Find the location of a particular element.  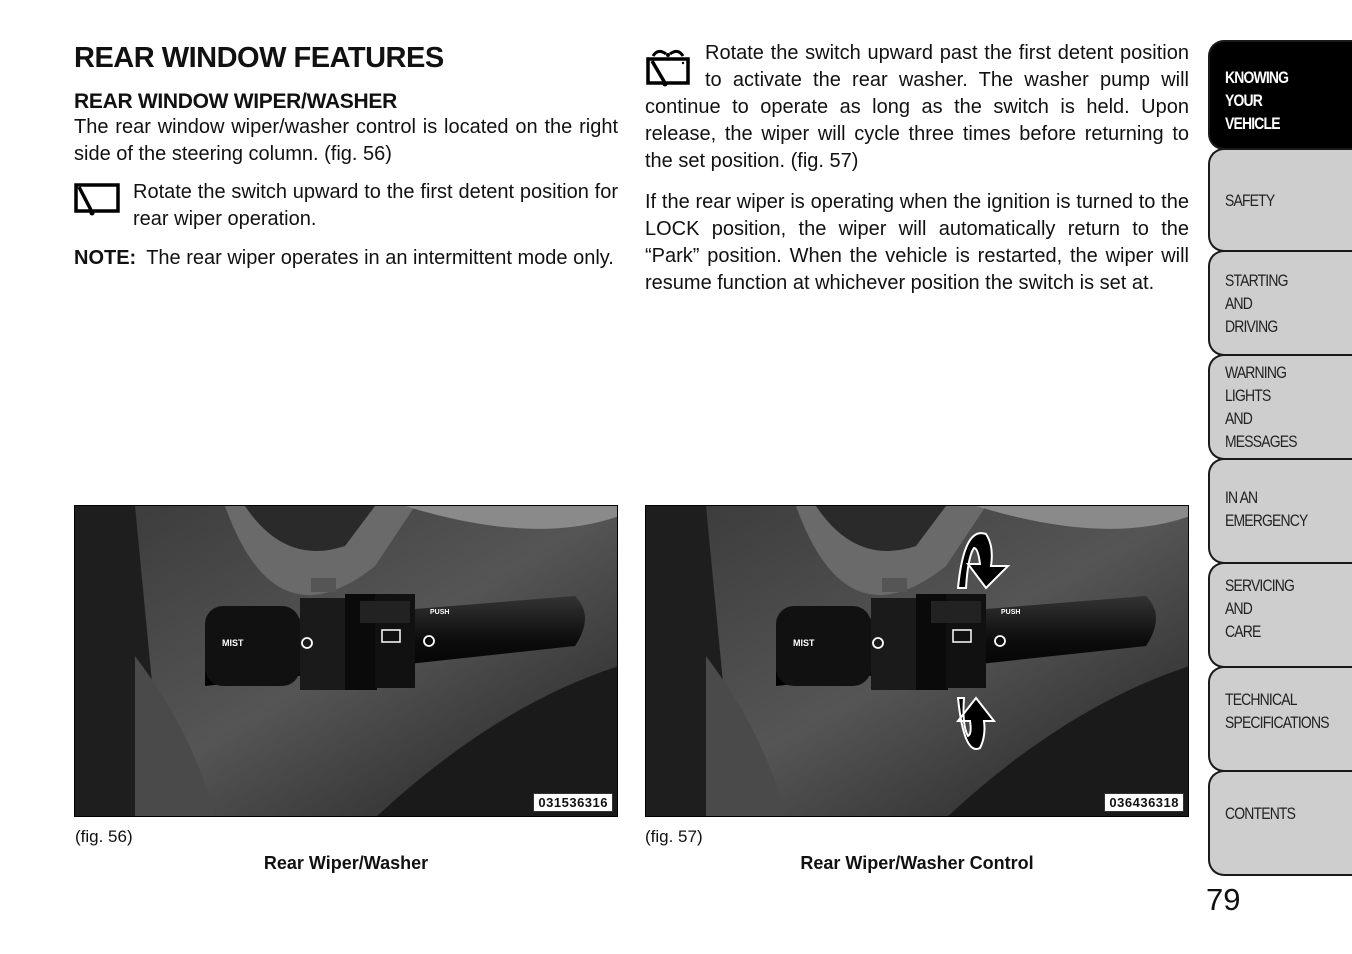

subsection-title: REAR WINDOW WIPER/WASHER is located at coordinates (235, 101).